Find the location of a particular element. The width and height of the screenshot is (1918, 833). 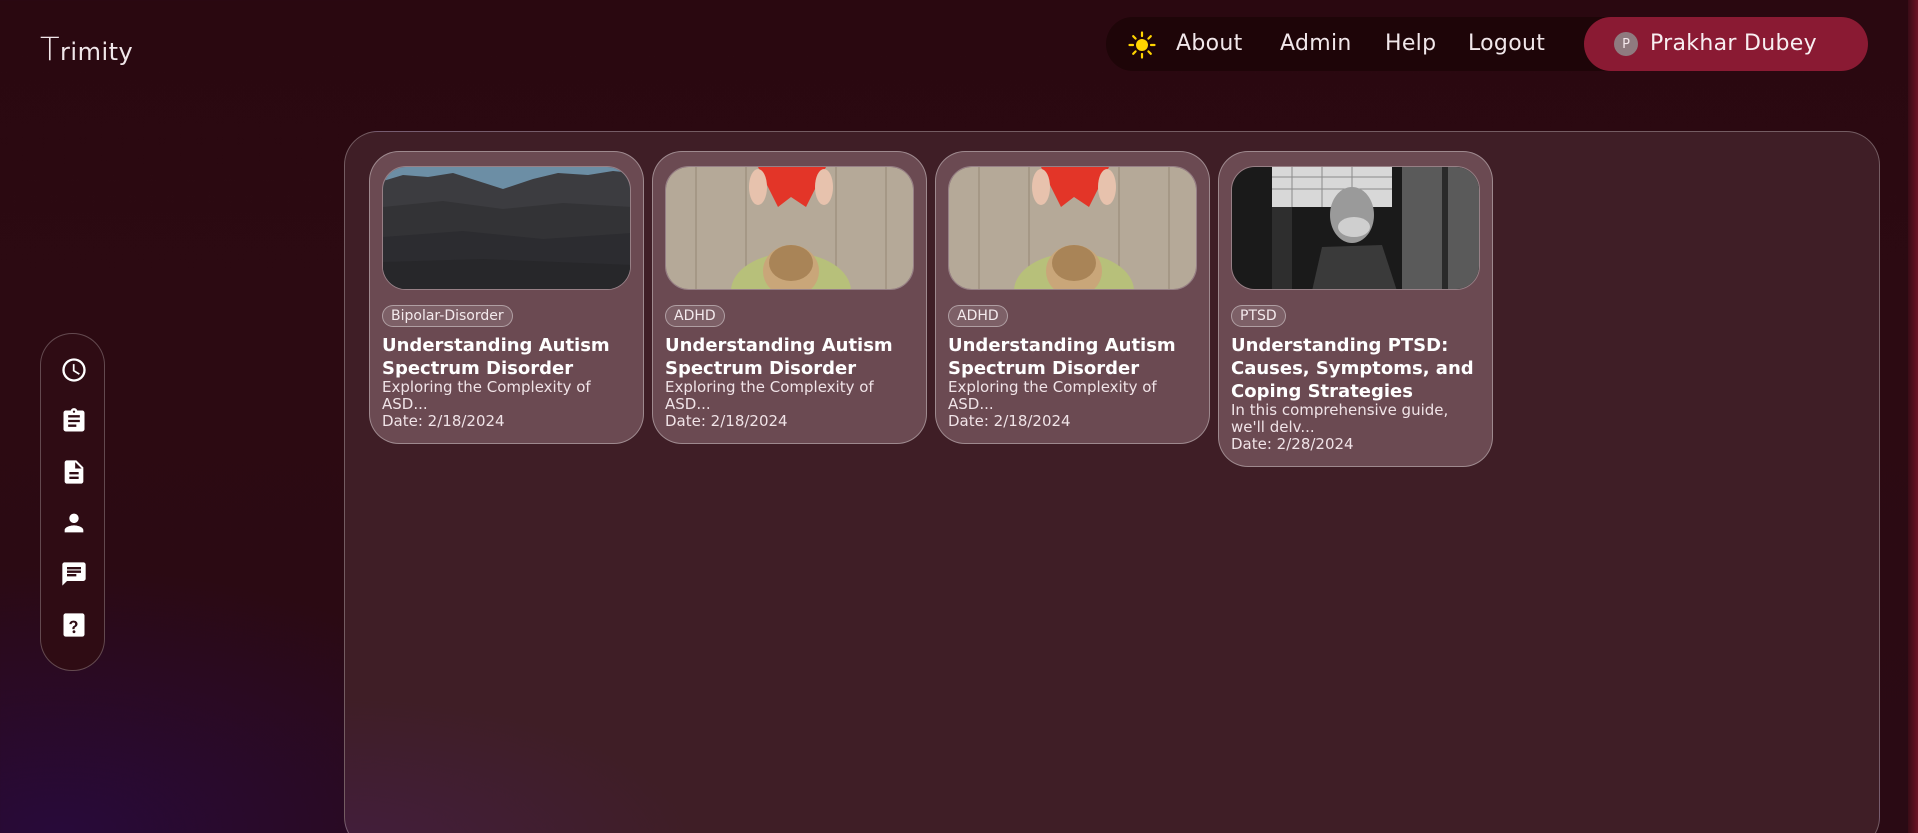

nav-link-admin: Admin is located at coordinates (1316, 43).